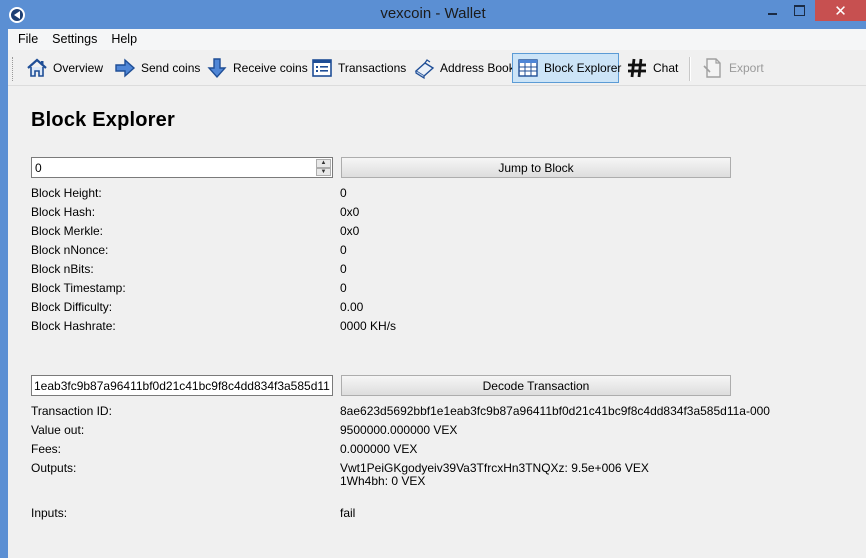 This screenshot has width=866, height=558. I want to click on toolbar-grip, so click(13, 69).